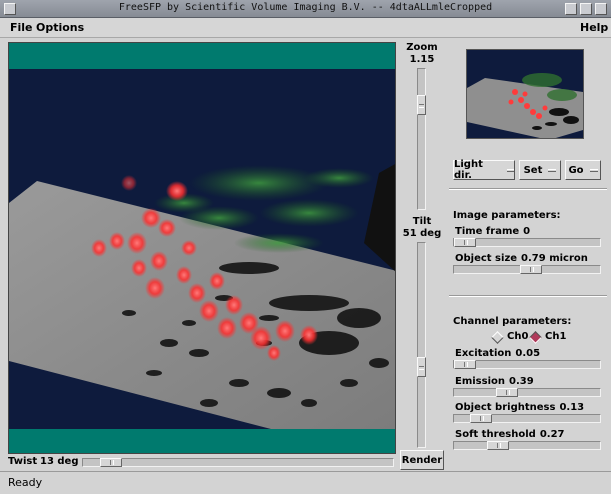 This screenshot has height=494, width=611. What do you see at coordinates (111, 462) in the screenshot?
I see `twist-slider-thumb` at bounding box center [111, 462].